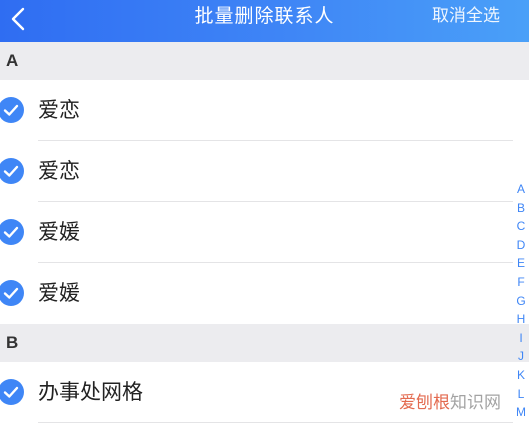  I want to click on watermark-brand: 爱刨根, so click(424, 403).